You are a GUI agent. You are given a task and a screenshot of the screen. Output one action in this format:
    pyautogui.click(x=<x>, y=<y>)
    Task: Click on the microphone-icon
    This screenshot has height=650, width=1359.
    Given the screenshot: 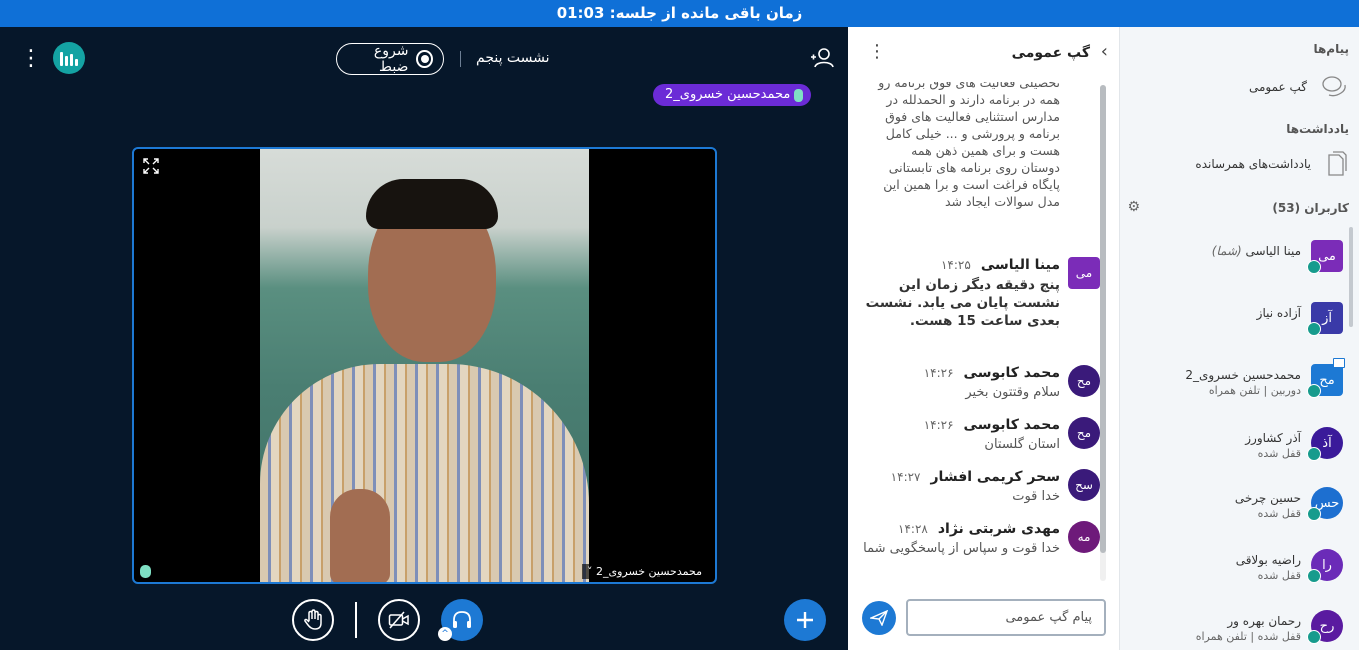 What is the action you would take?
    pyautogui.click(x=799, y=95)
    